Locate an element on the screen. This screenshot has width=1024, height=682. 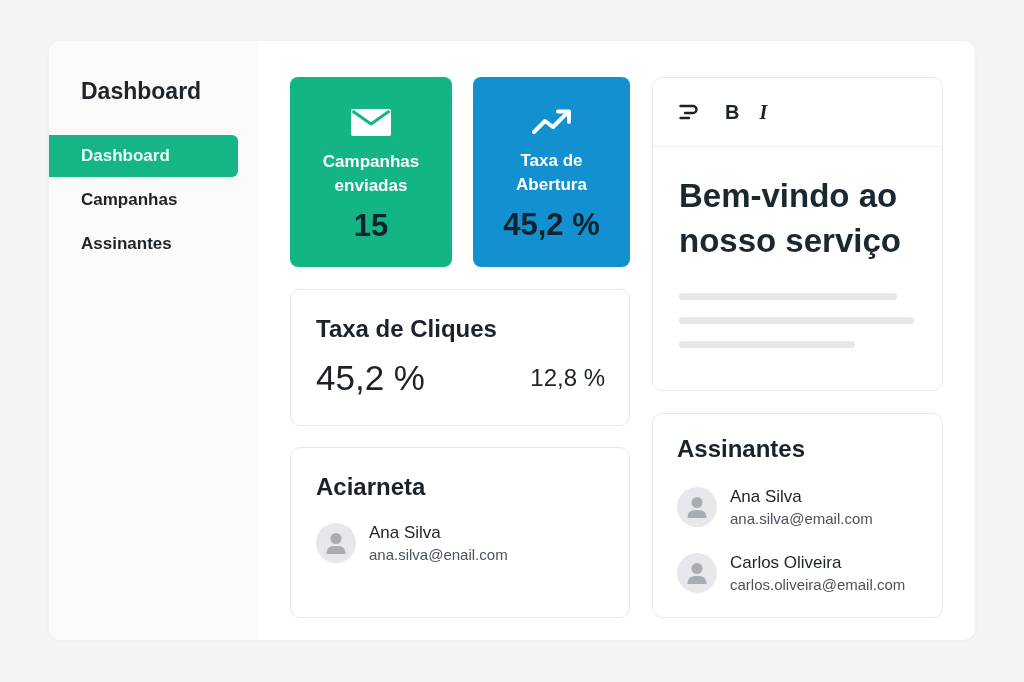
bold-button: B is located at coordinates (732, 112).